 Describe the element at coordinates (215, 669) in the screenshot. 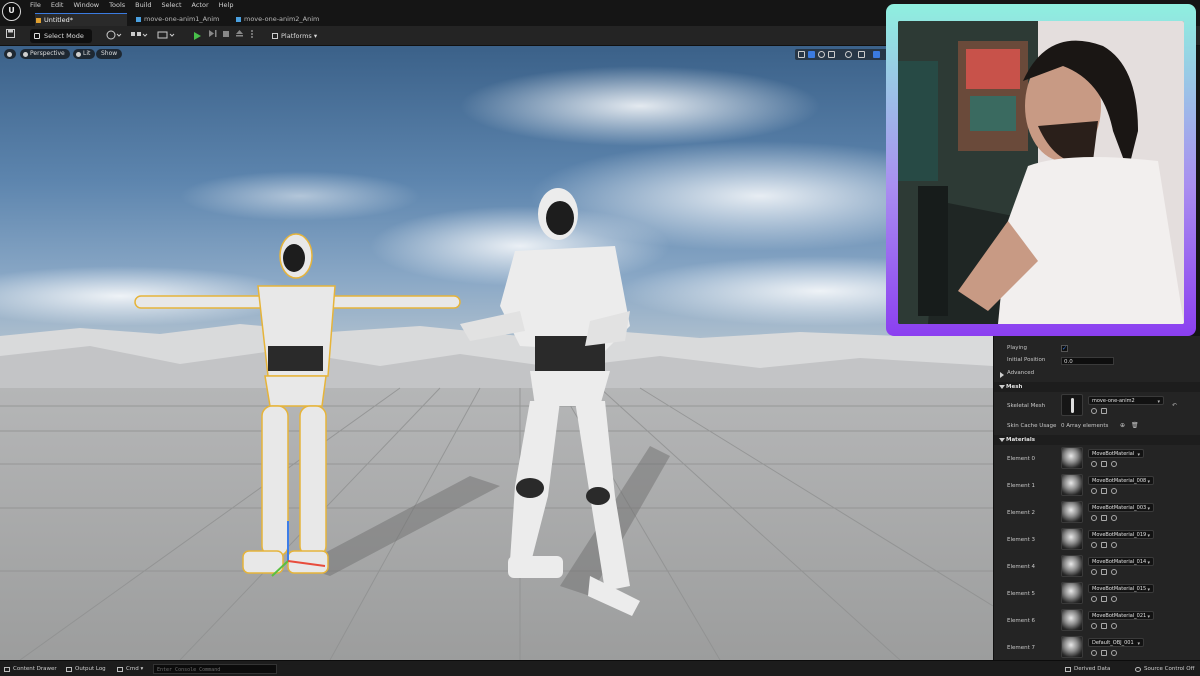

I see `console-input: Enter Console Command` at that location.